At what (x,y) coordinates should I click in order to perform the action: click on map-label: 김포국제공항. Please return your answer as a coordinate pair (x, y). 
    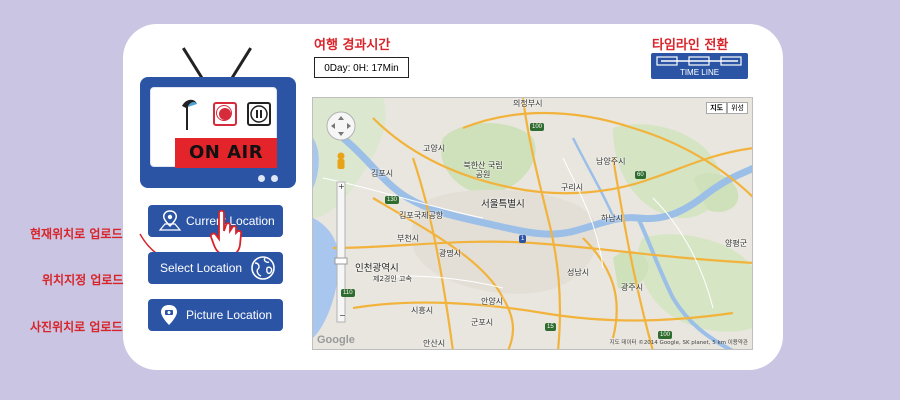
    Looking at the image, I should click on (421, 215).